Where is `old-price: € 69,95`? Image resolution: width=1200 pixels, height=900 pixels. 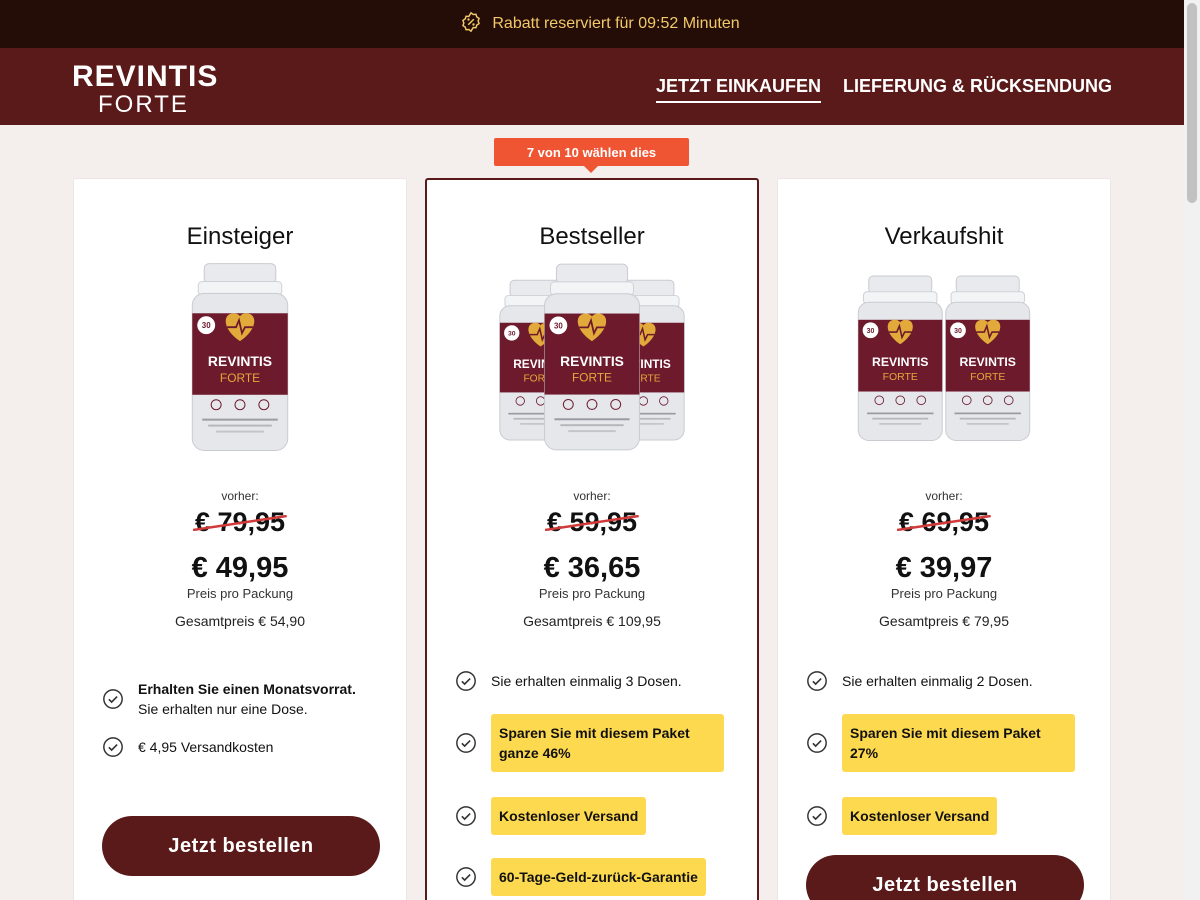
old-price: € 69,95 is located at coordinates (943, 522).